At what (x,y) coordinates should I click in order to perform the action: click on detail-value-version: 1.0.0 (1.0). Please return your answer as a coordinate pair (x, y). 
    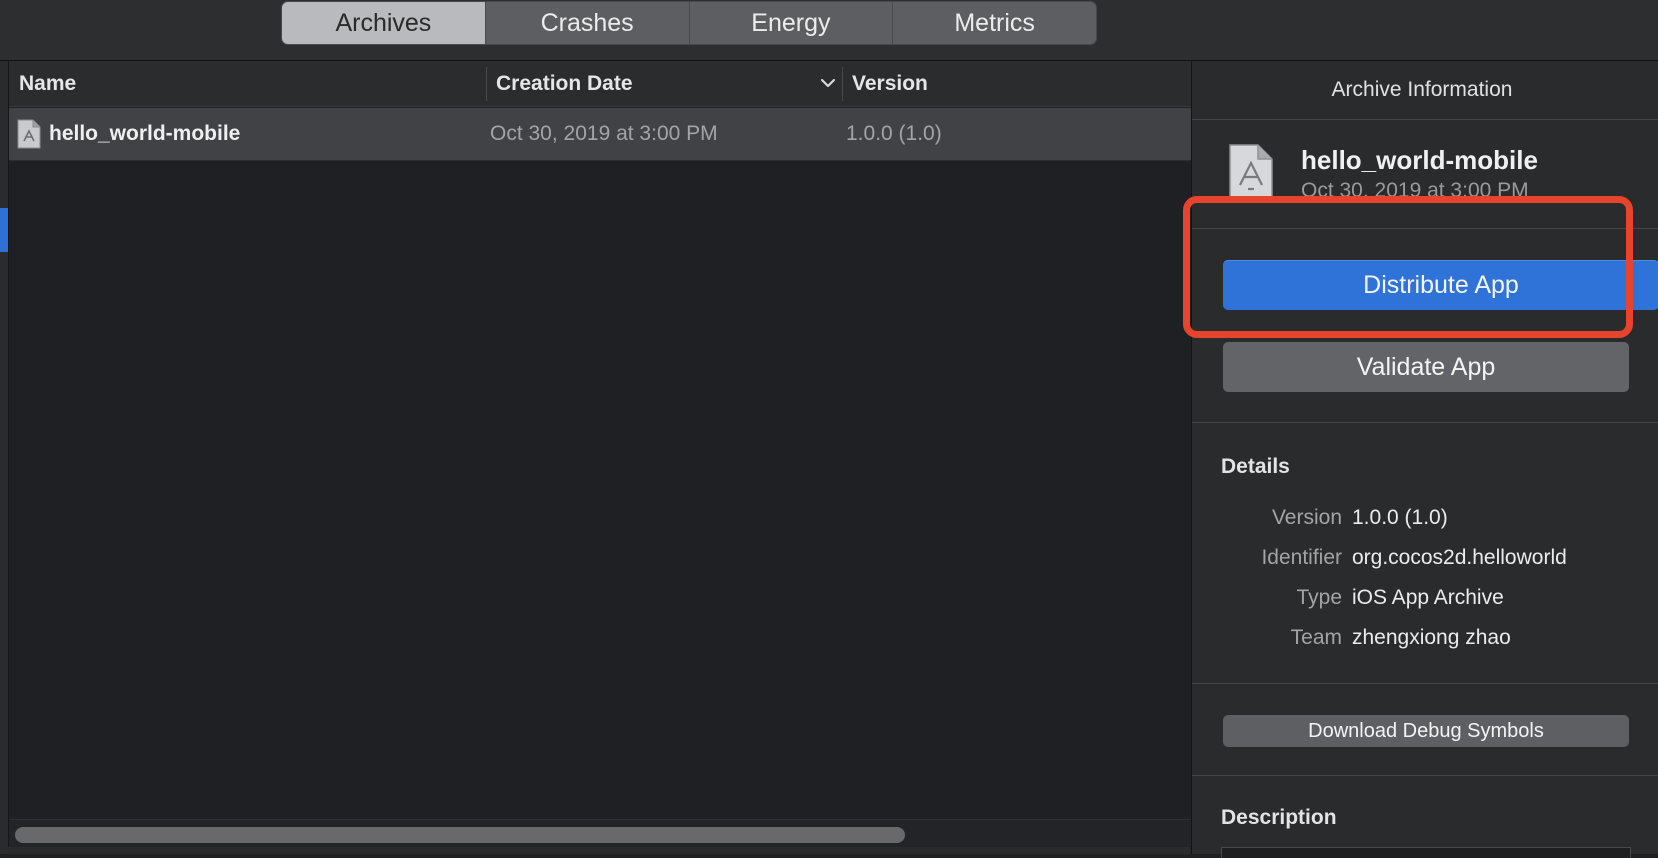
    Looking at the image, I should click on (1400, 517).